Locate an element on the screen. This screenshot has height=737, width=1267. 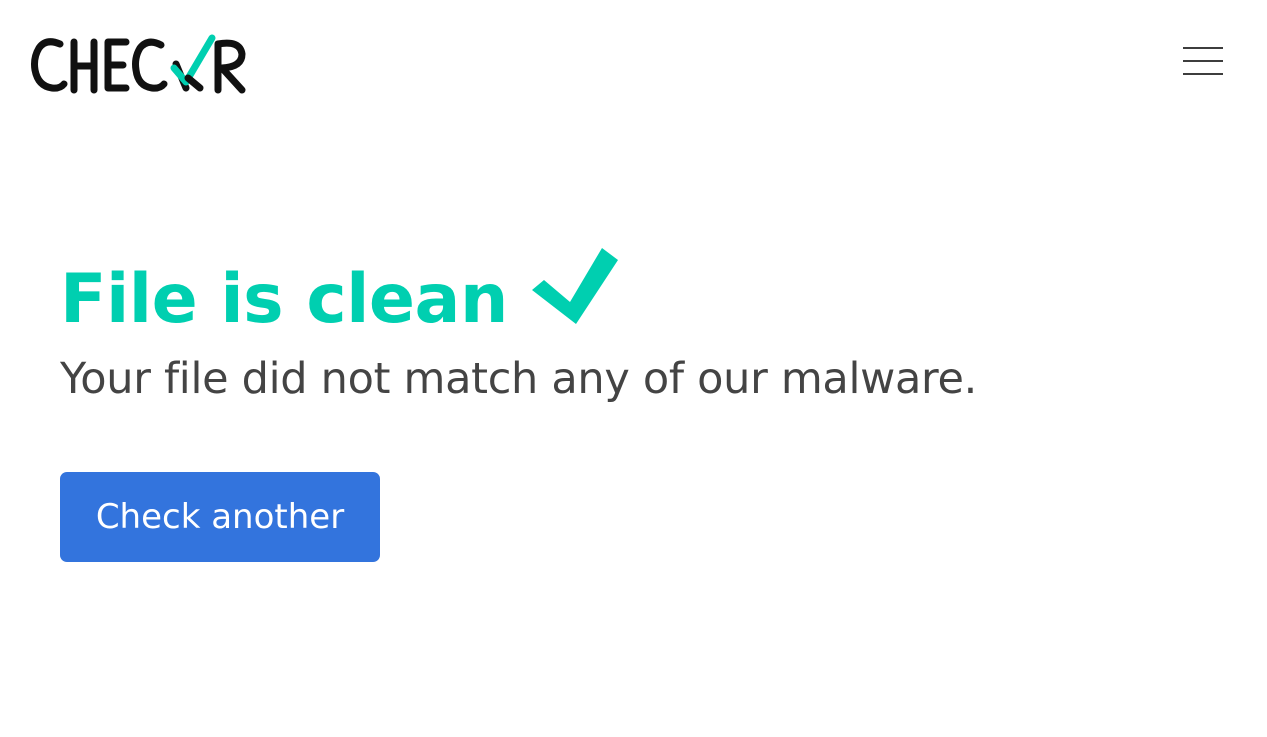
checkr-logo-mark is located at coordinates (138, 64).